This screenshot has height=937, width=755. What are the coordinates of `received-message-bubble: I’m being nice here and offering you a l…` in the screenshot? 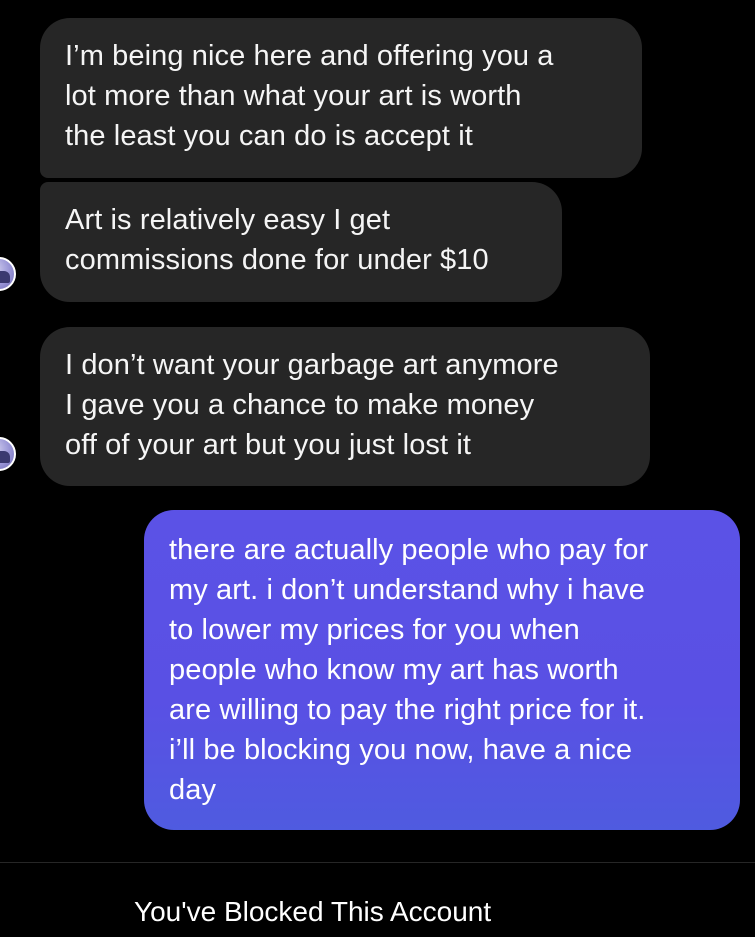 It's located at (341, 98).